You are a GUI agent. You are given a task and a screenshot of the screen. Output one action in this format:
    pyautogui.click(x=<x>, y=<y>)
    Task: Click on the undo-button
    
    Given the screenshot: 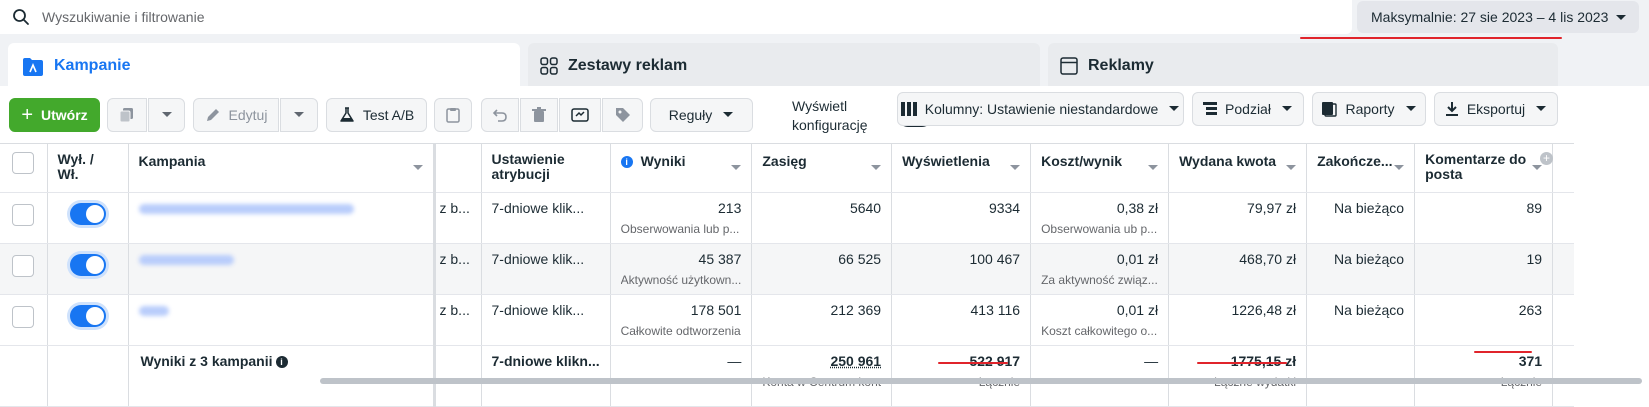 What is the action you would take?
    pyautogui.click(x=500, y=115)
    